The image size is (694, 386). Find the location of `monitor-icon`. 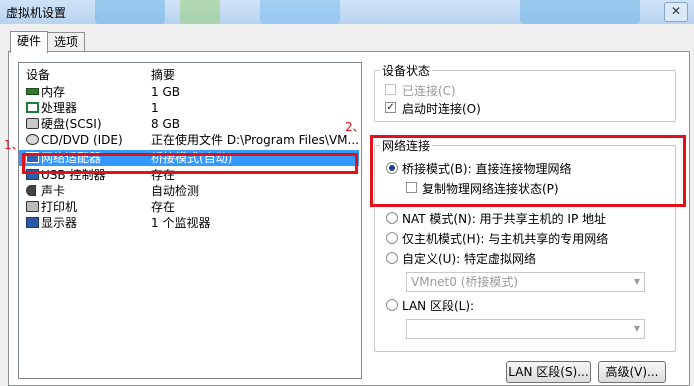

monitor-icon is located at coordinates (32, 222).